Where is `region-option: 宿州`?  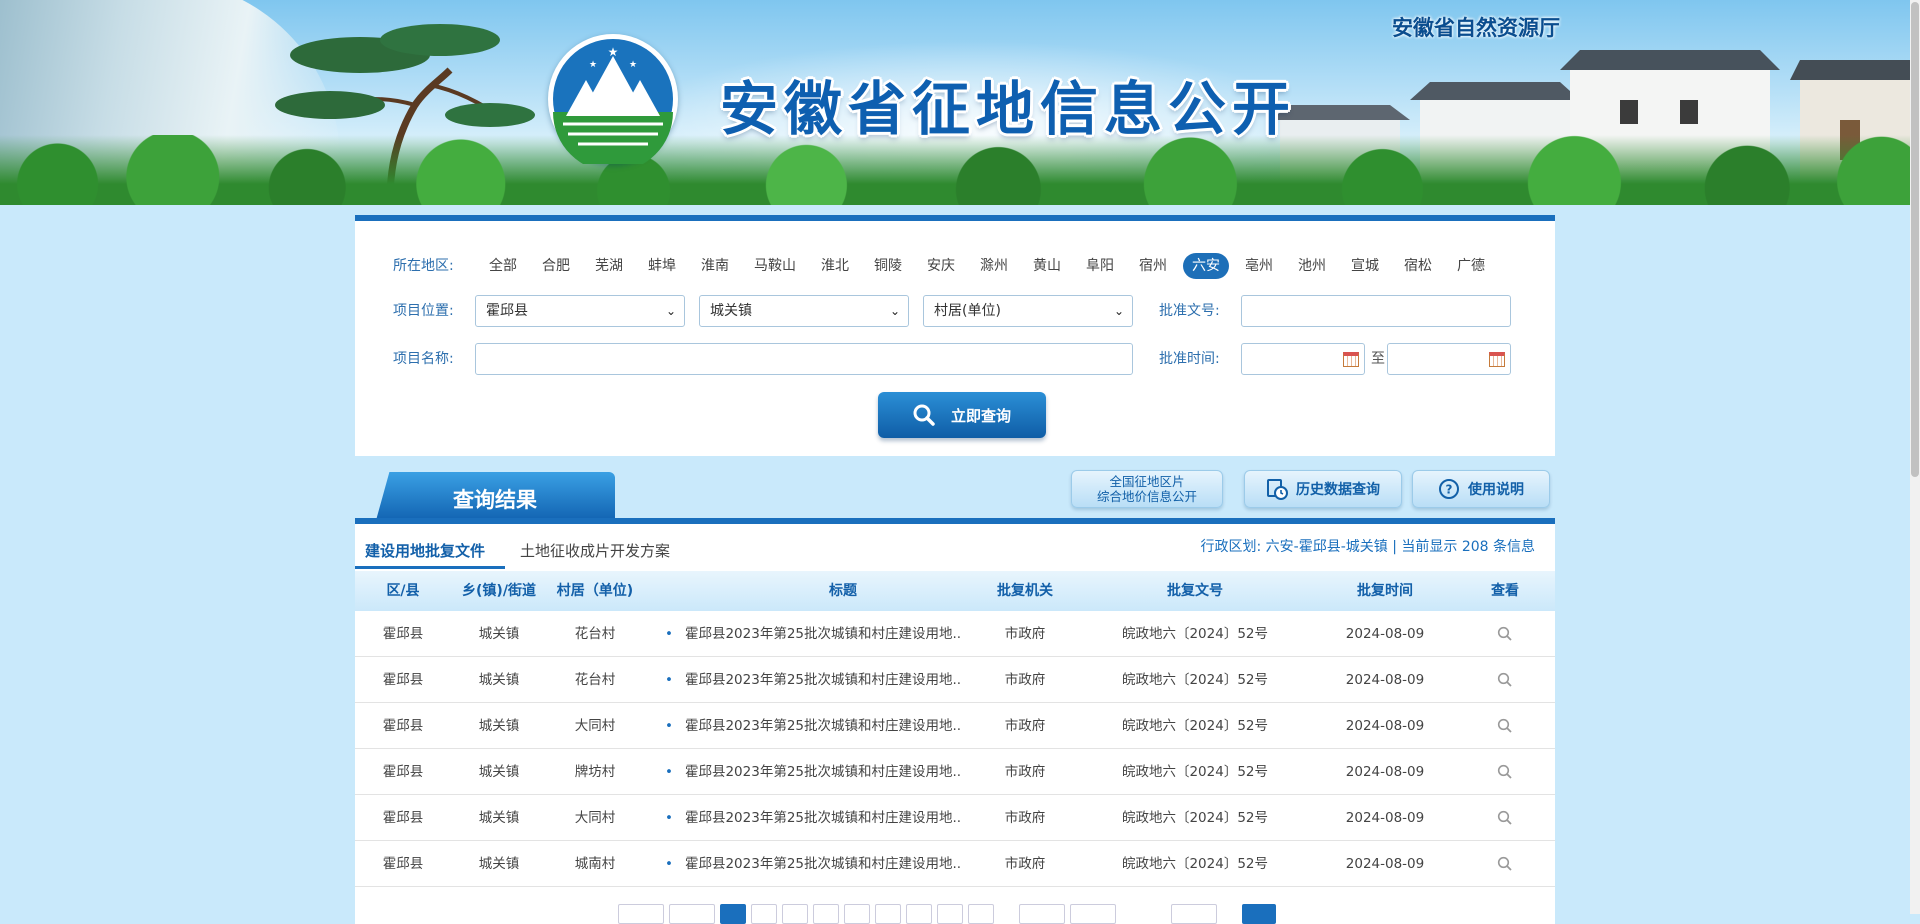
region-option: 宿州 is located at coordinates (1153, 266).